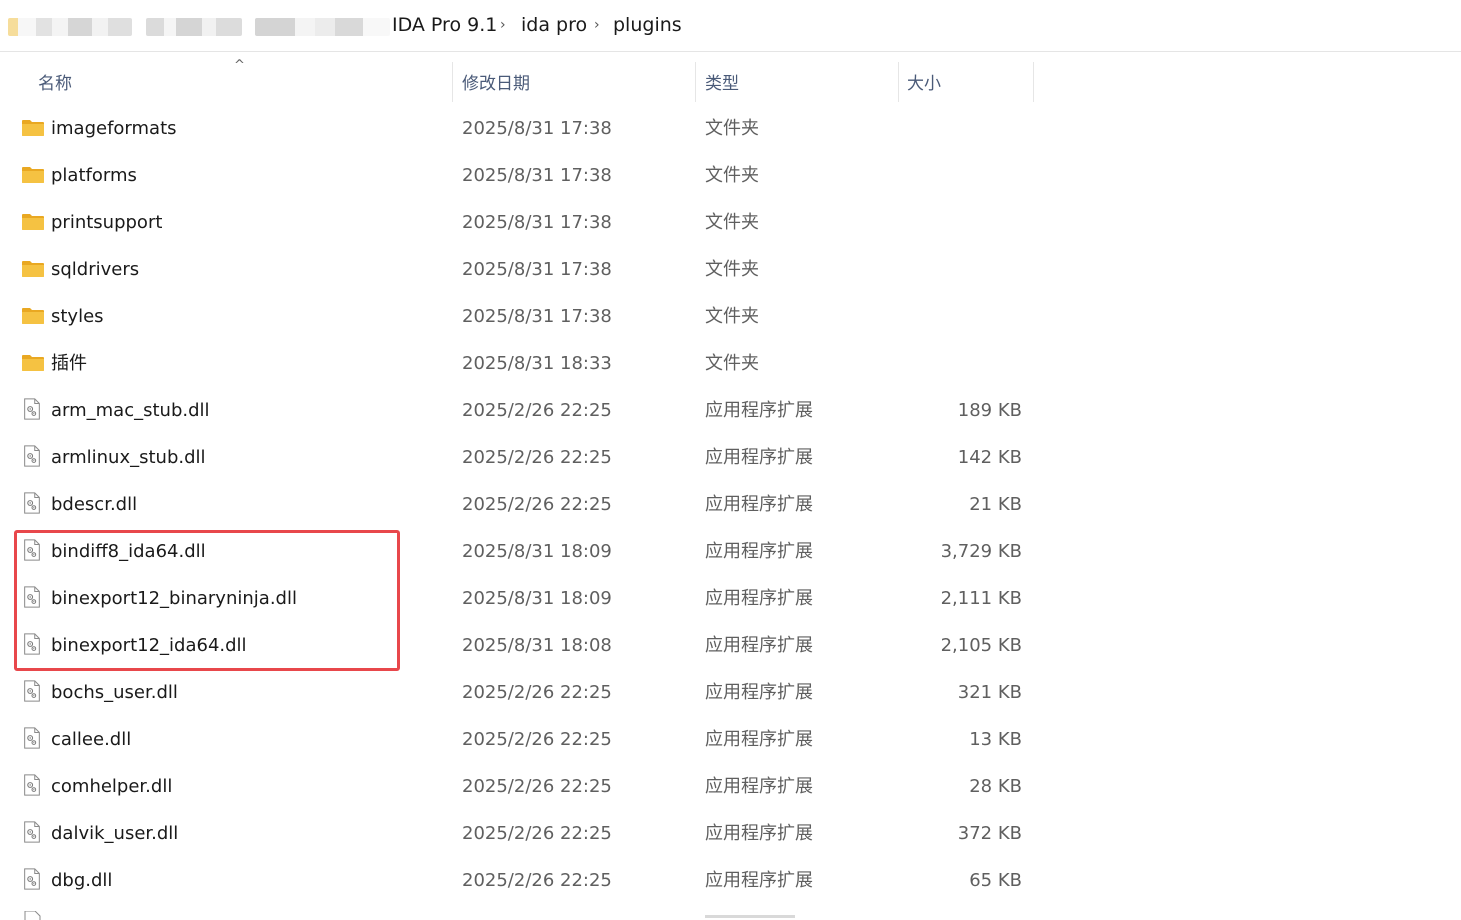  I want to click on file-modified-date: 2025/8/31 18:33, so click(537, 363).